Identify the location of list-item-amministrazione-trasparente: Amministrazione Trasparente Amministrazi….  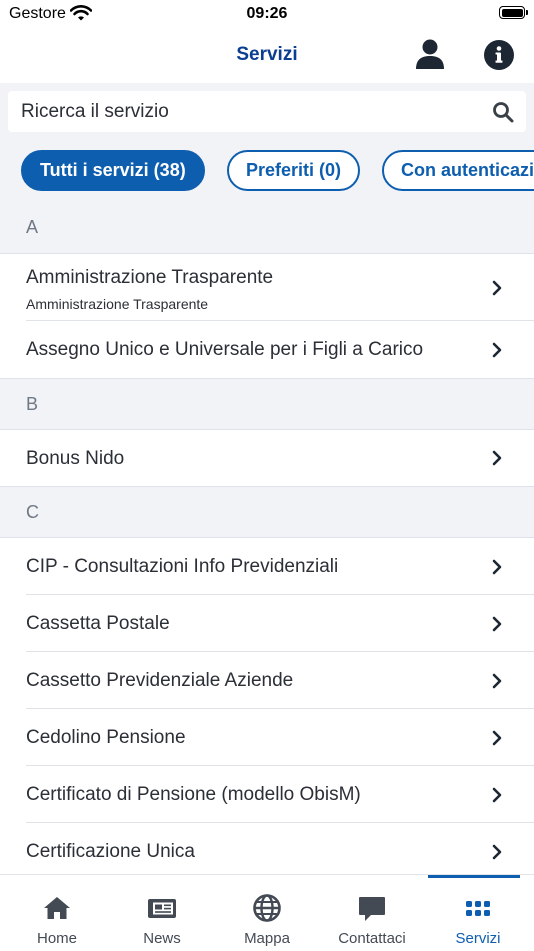
(267, 287).